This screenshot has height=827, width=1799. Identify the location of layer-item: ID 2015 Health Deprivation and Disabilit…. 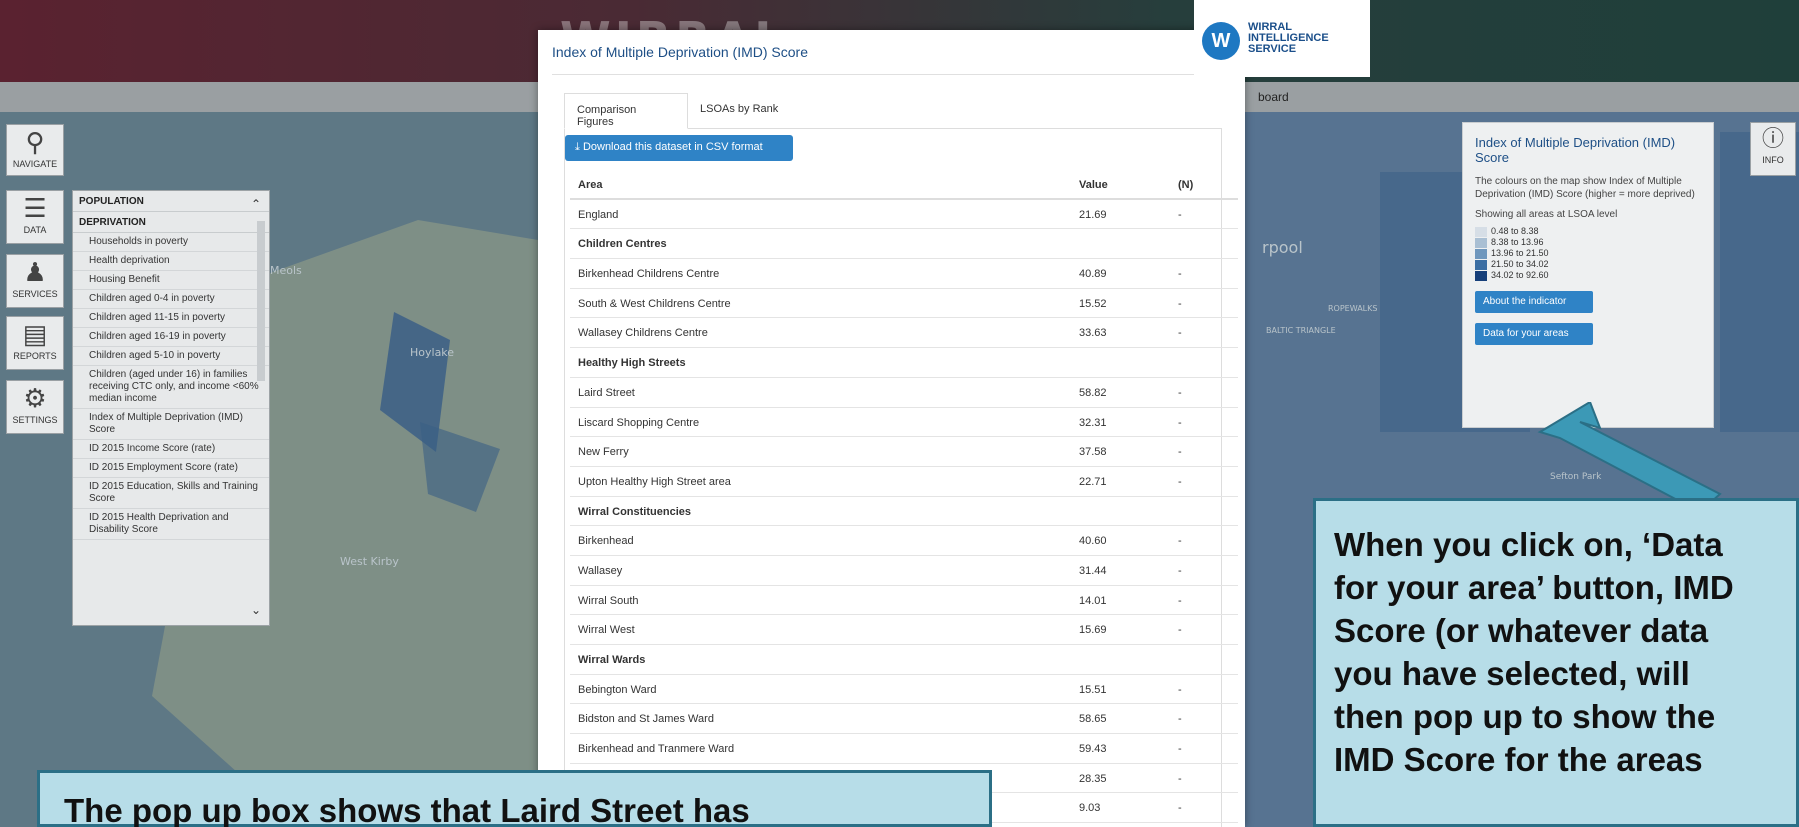
(171, 524).